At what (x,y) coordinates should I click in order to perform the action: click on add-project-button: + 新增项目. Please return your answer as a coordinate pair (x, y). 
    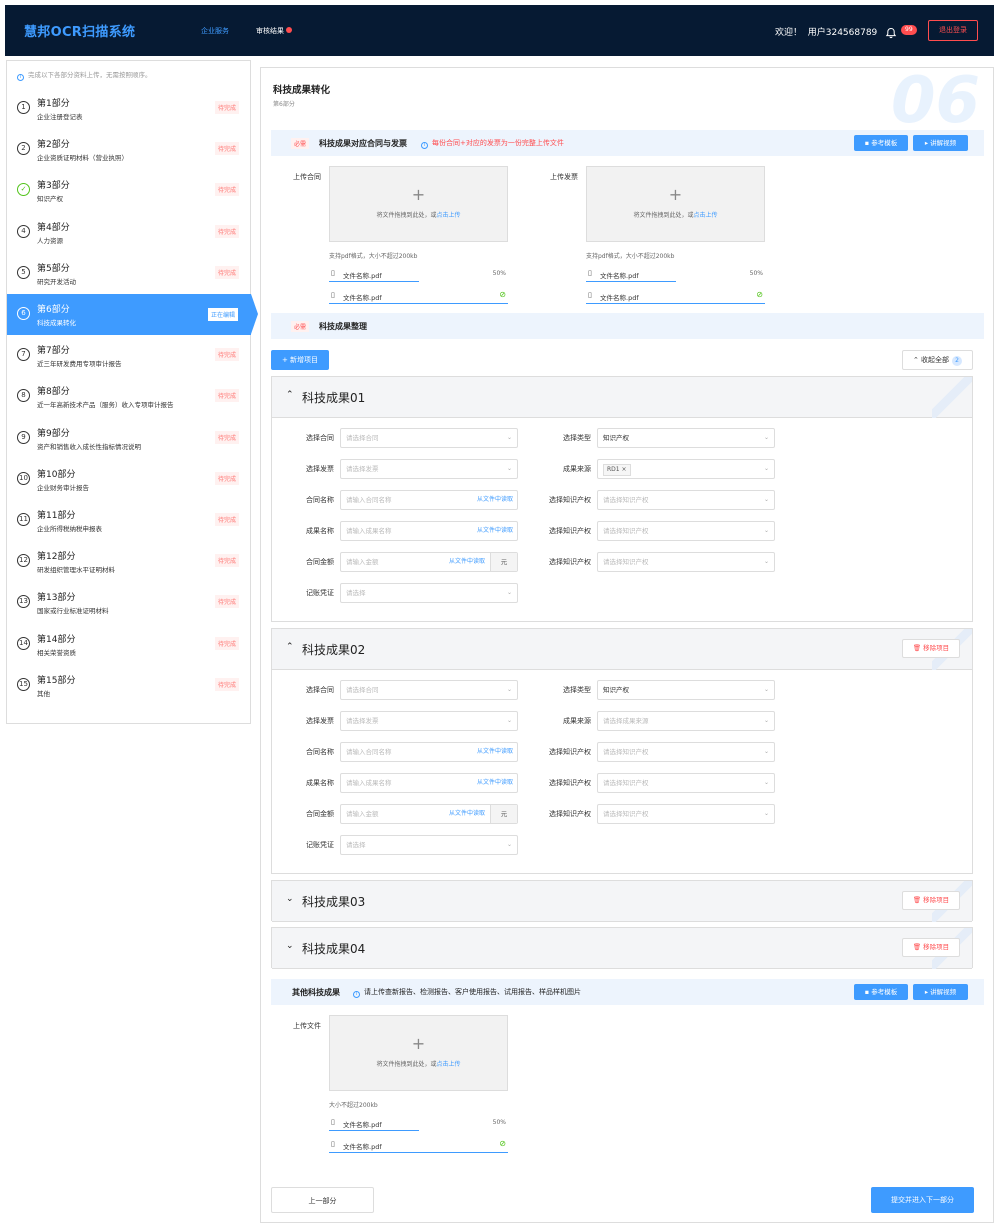
    Looking at the image, I should click on (300, 360).